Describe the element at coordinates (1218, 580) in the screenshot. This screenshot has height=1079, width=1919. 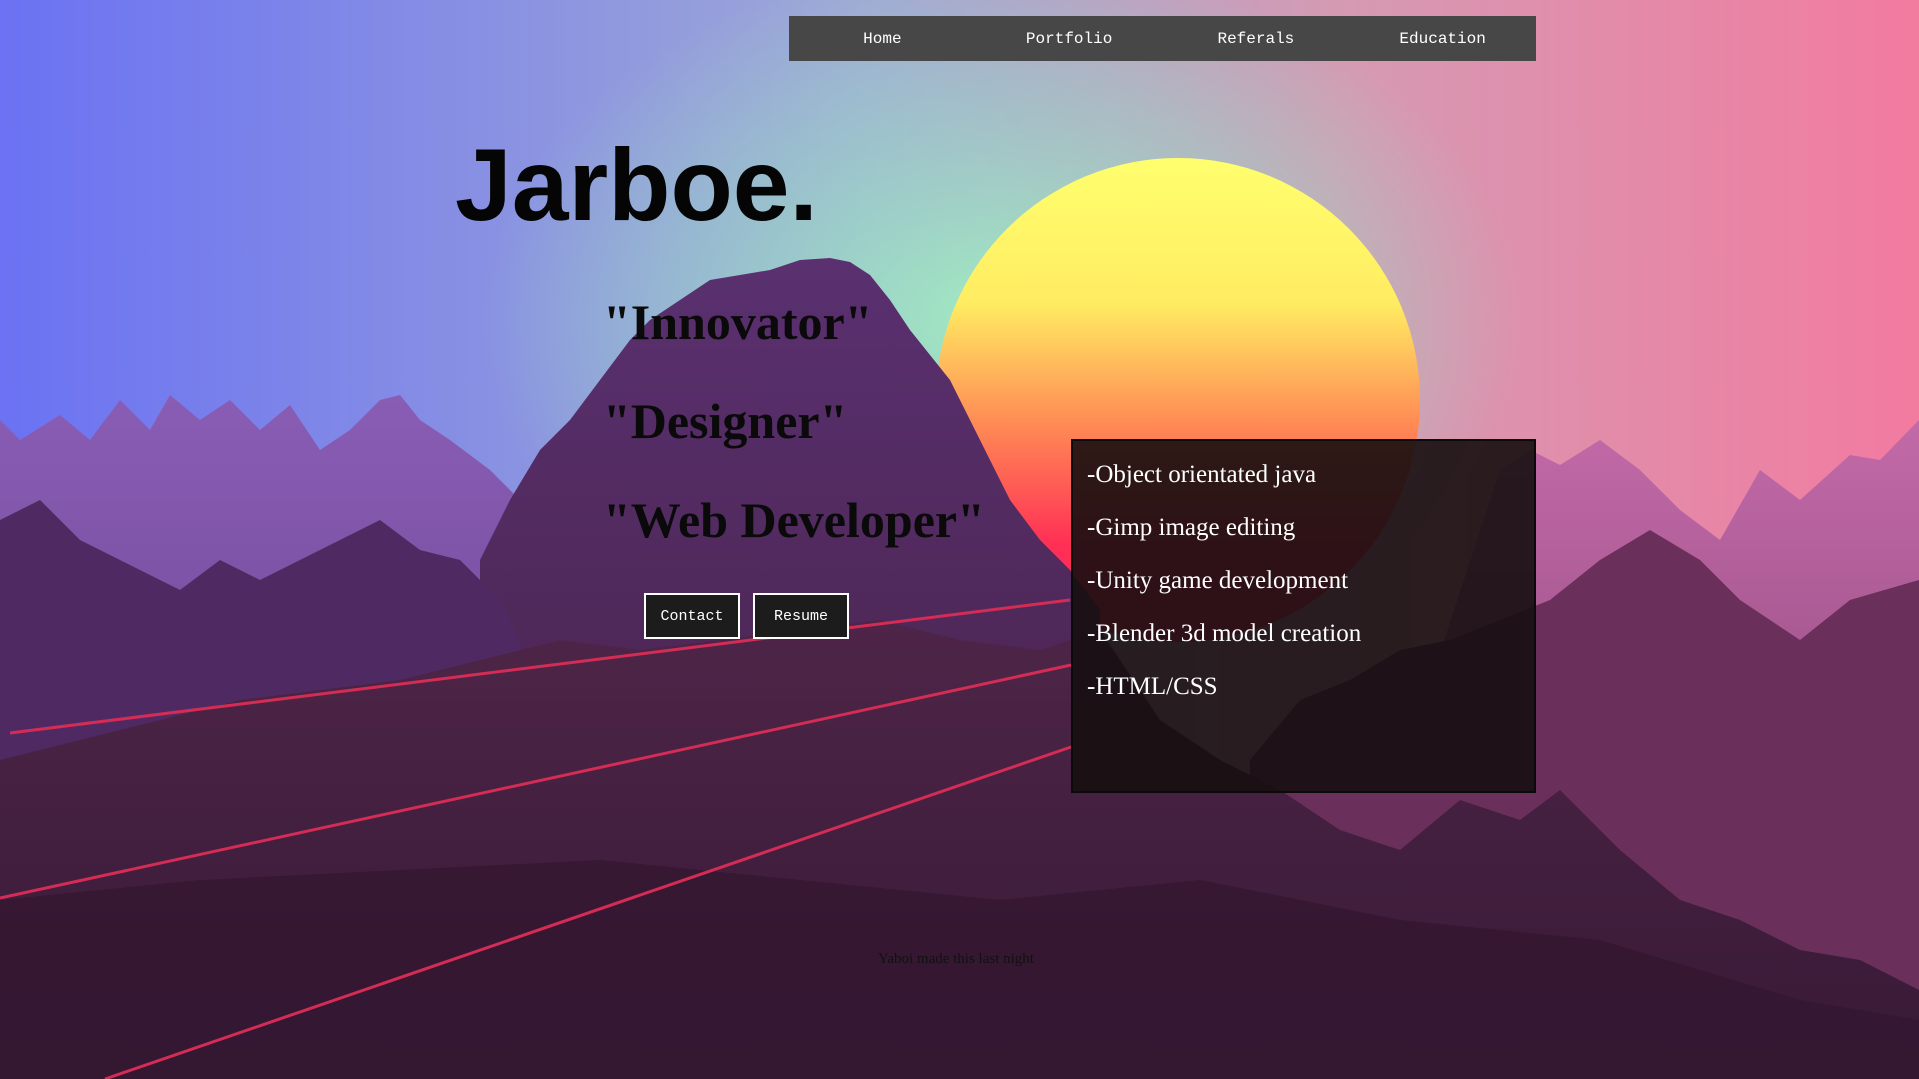
I see `skill-item: -Unity game development` at that location.